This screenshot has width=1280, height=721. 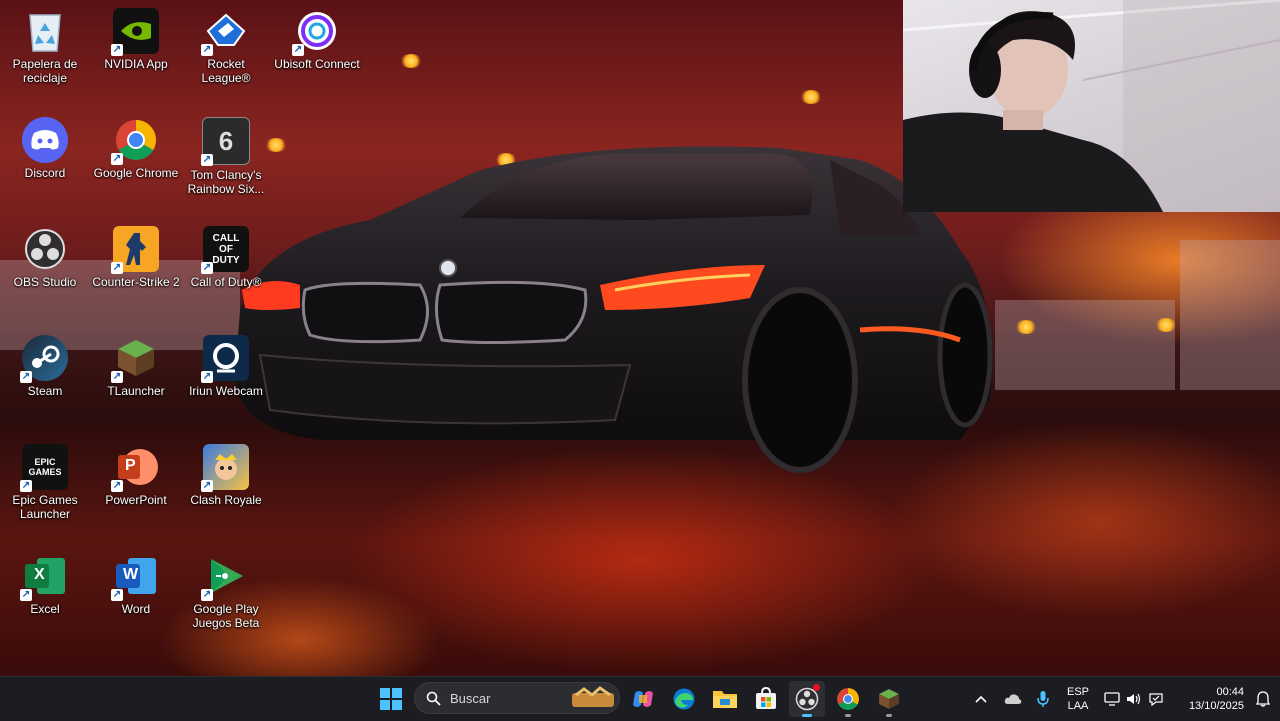 I want to click on microsoft-store-icon, so click(x=766, y=698).